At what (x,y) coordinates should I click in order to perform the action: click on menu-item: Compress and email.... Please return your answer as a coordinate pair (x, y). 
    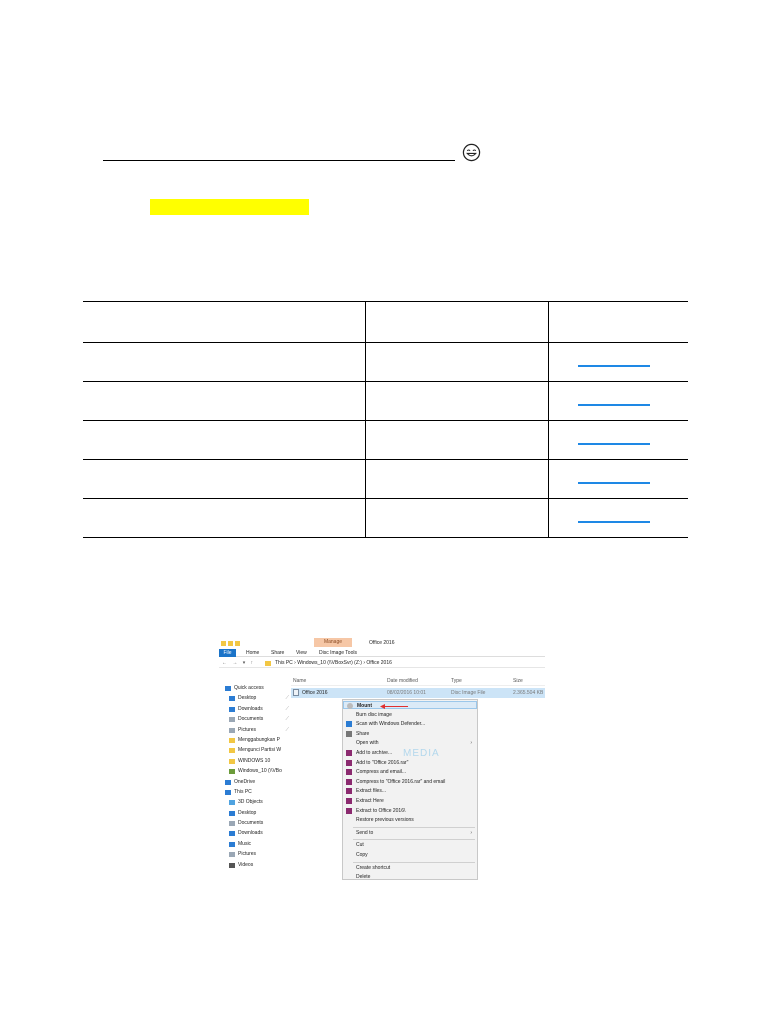
    Looking at the image, I should click on (410, 772).